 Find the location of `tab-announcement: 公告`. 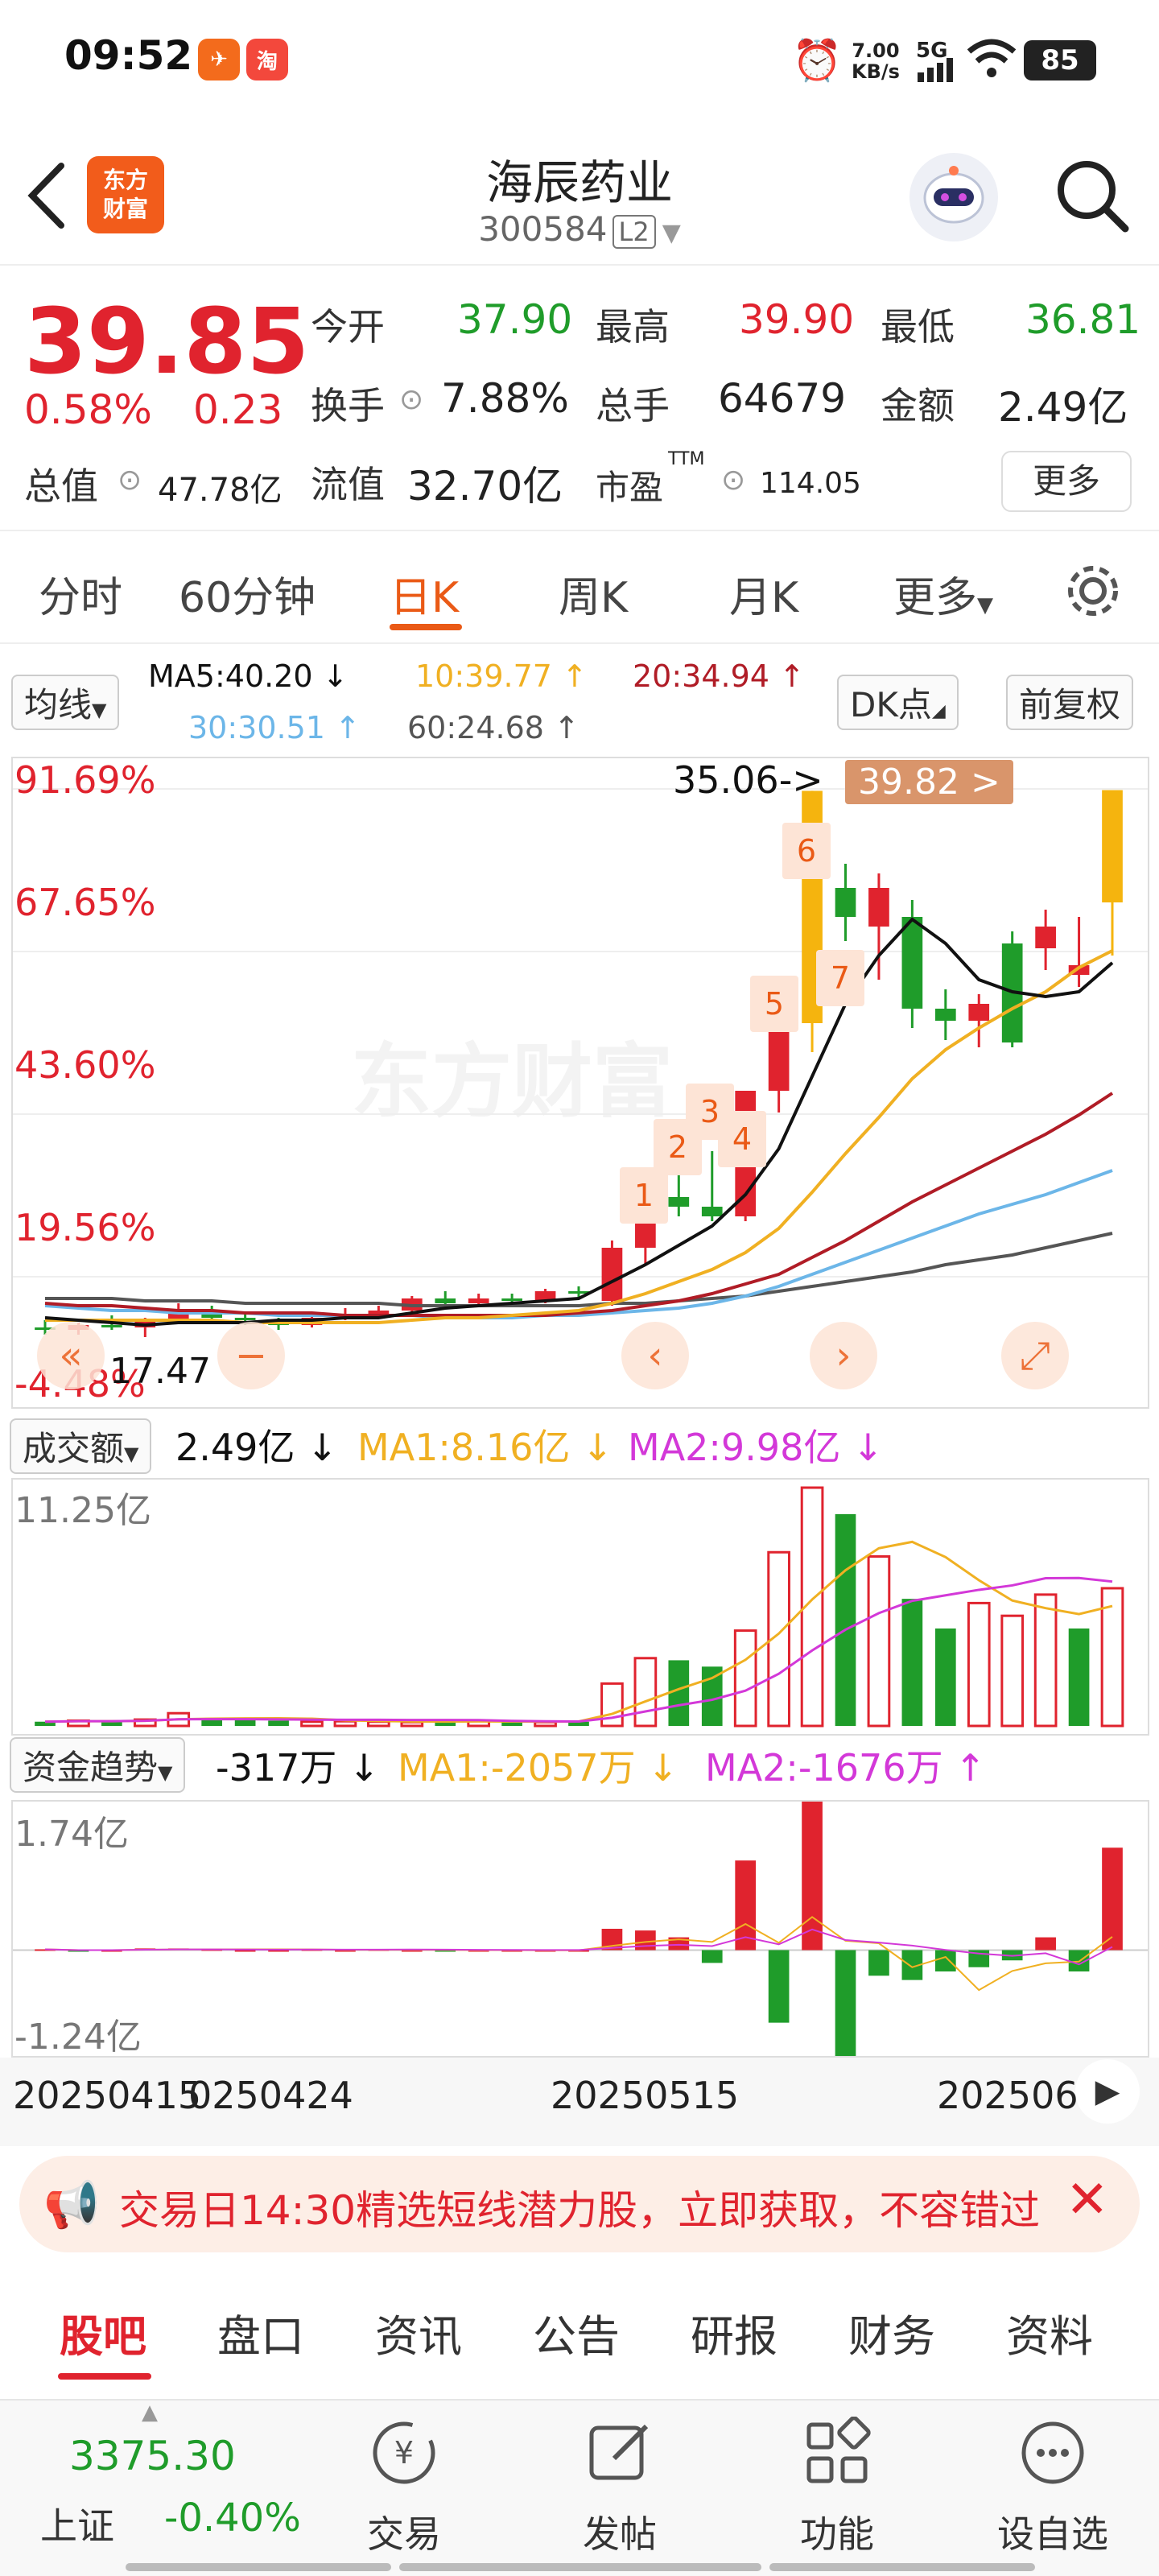

tab-announcement: 公告 is located at coordinates (576, 2332).